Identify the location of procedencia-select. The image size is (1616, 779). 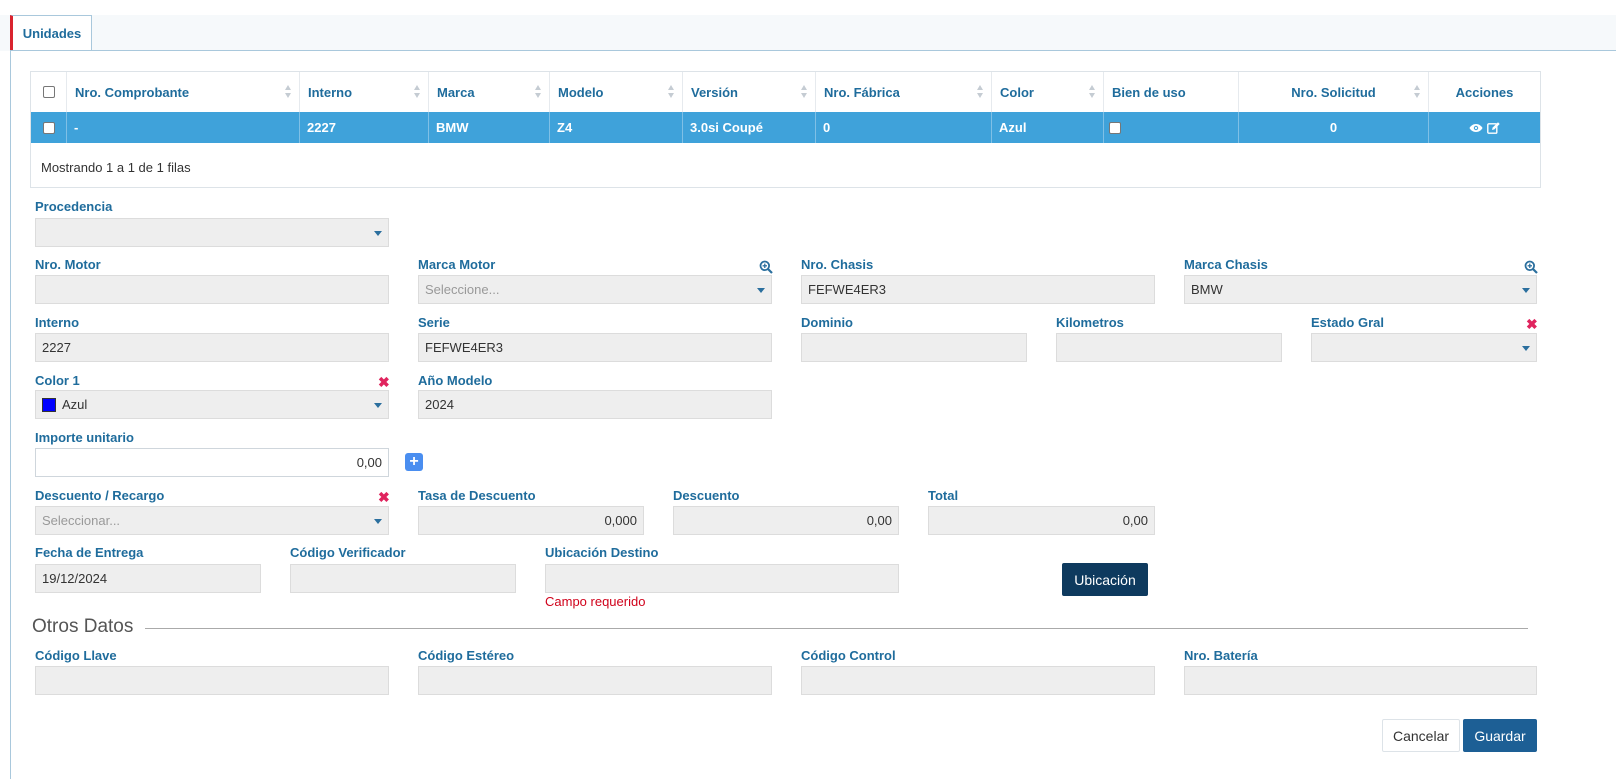
(212, 232).